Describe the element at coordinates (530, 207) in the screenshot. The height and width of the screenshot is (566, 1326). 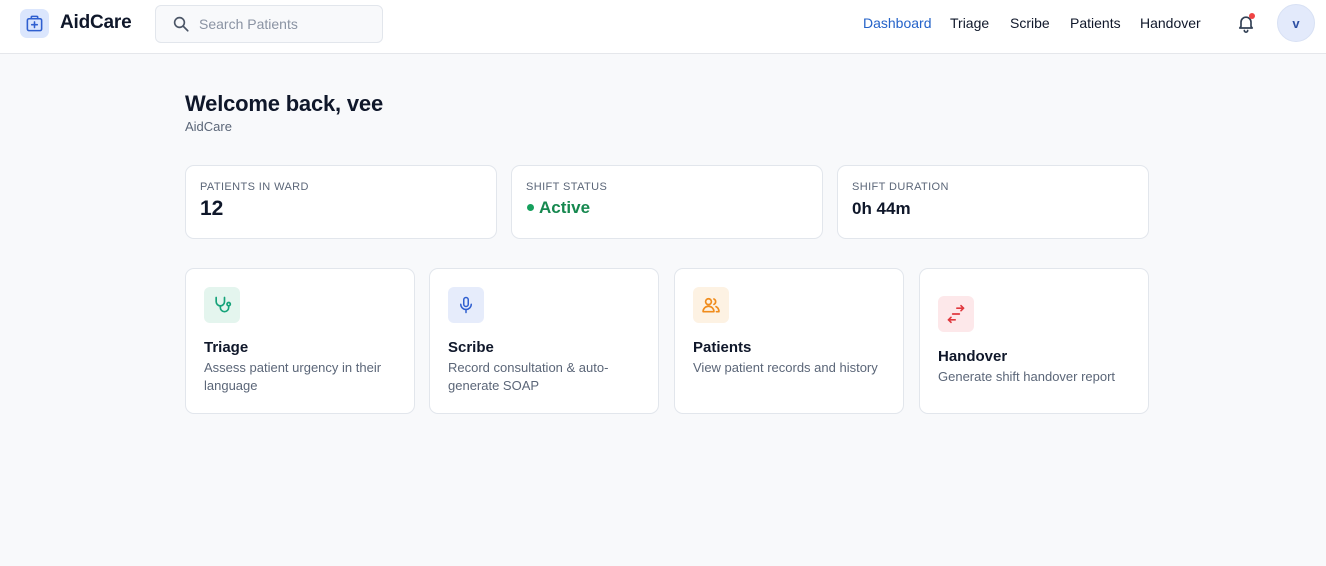
I see `status-indicator-dot` at that location.